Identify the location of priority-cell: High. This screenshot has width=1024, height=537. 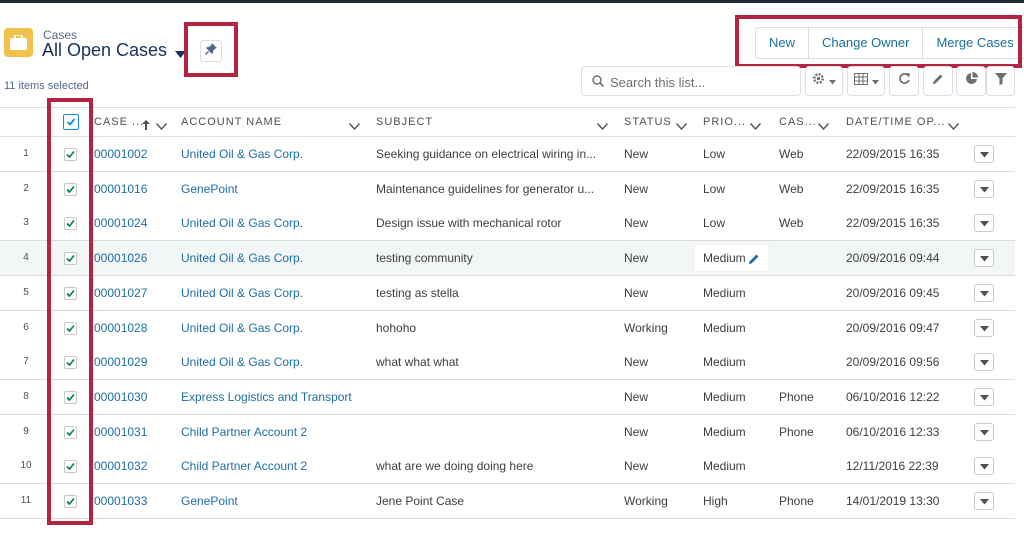
(715, 501).